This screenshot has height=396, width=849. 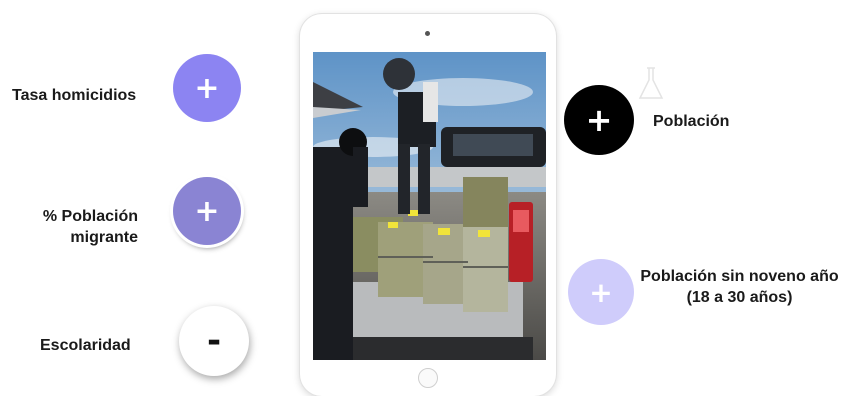 I want to click on camera-icon, so click(x=427, y=33).